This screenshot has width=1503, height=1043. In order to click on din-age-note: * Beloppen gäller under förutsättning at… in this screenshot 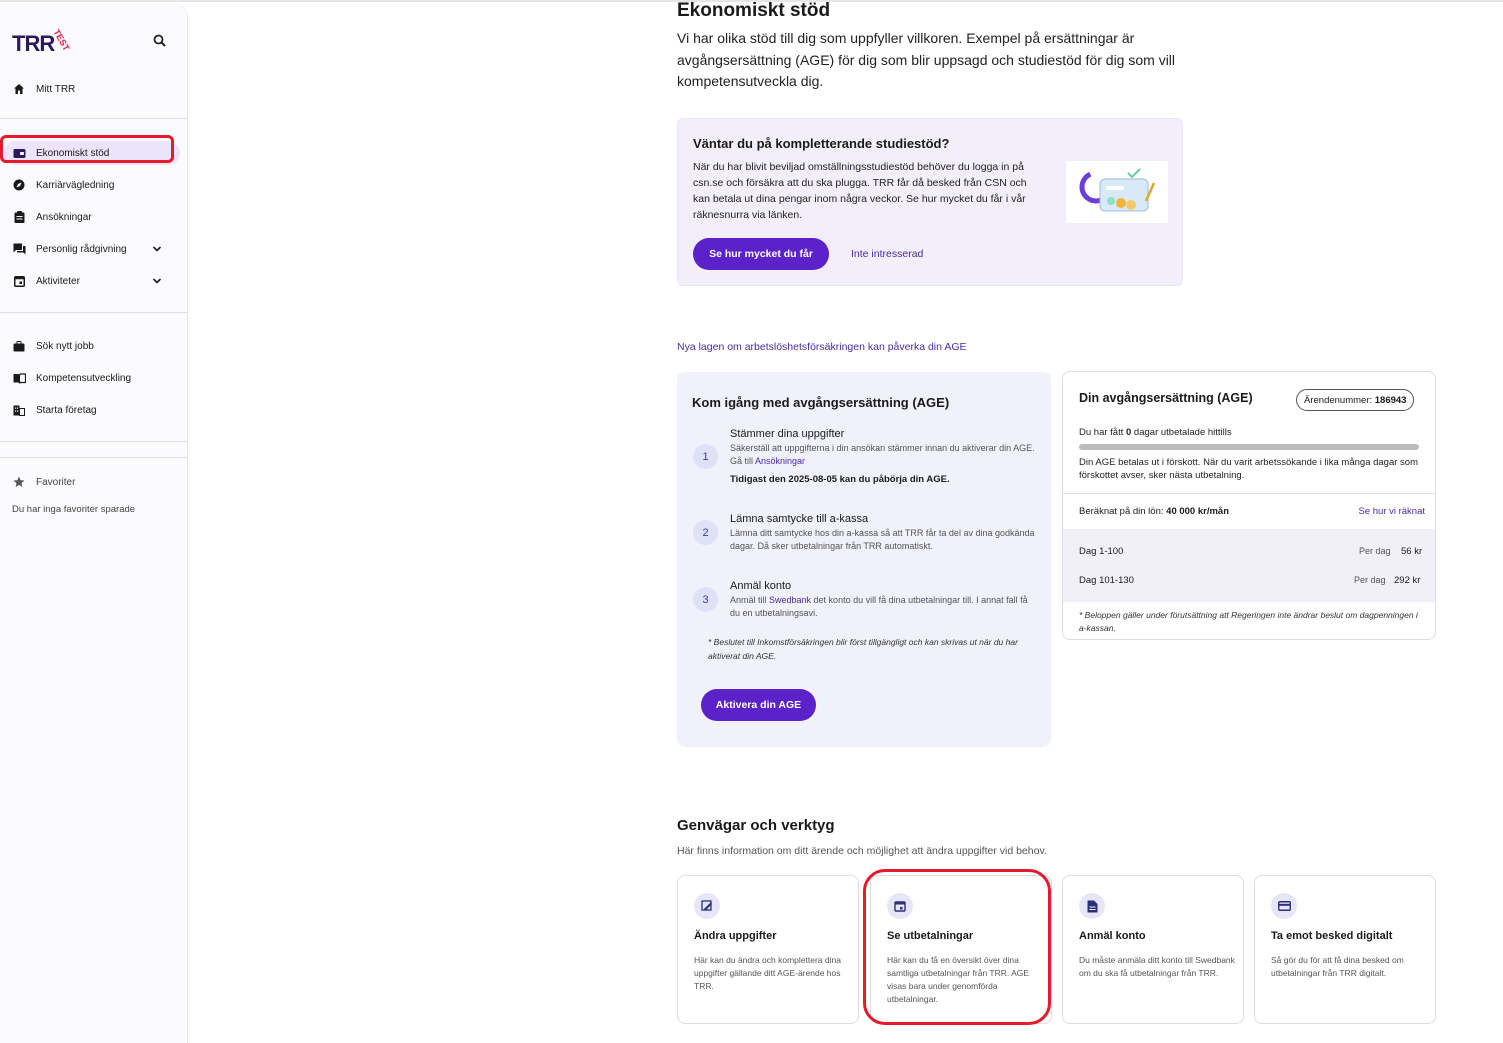, I will do `click(1248, 621)`.